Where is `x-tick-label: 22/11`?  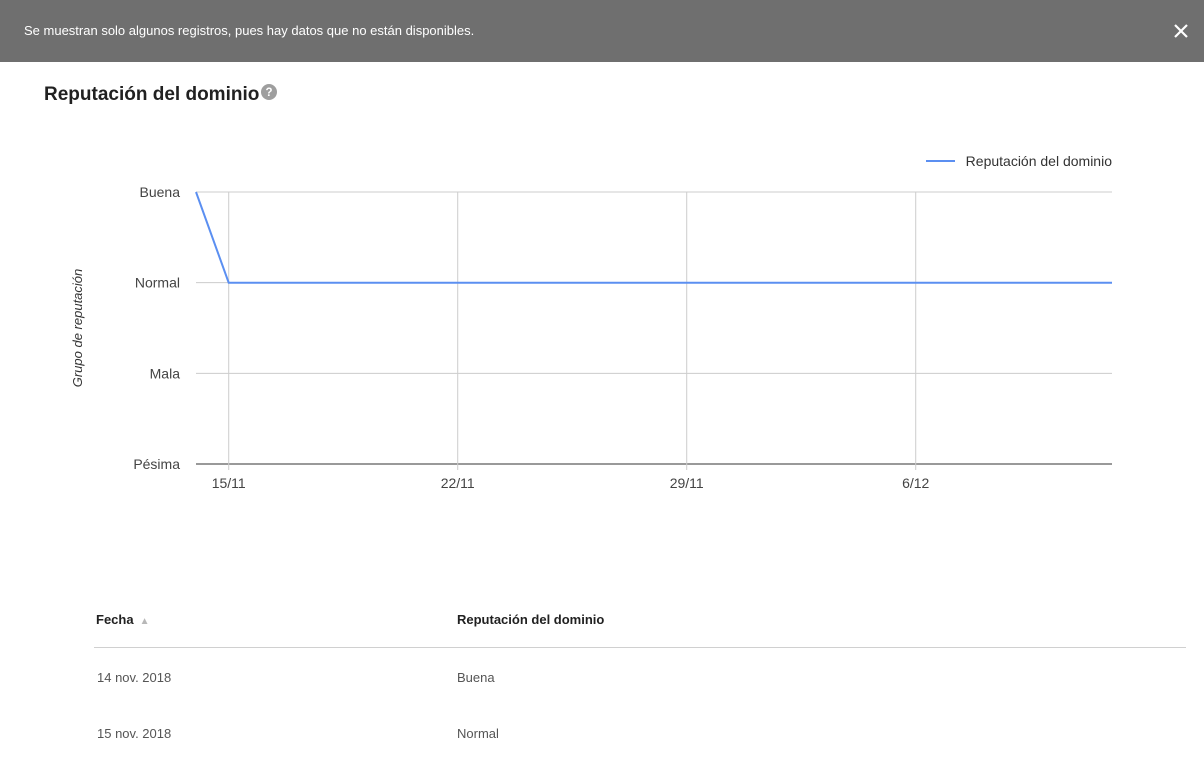 x-tick-label: 22/11 is located at coordinates (458, 483).